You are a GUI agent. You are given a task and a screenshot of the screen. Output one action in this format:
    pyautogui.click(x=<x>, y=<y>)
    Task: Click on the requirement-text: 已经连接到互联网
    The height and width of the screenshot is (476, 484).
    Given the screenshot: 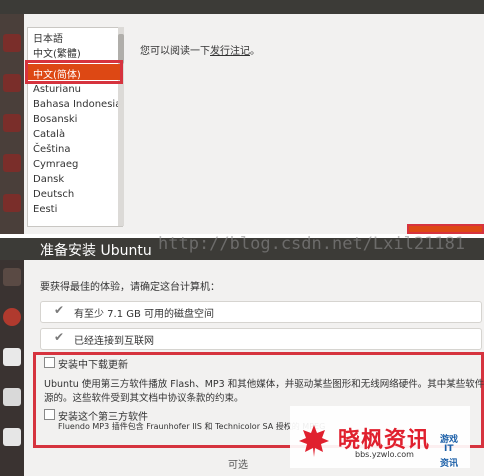 What is the action you would take?
    pyautogui.click(x=114, y=341)
    